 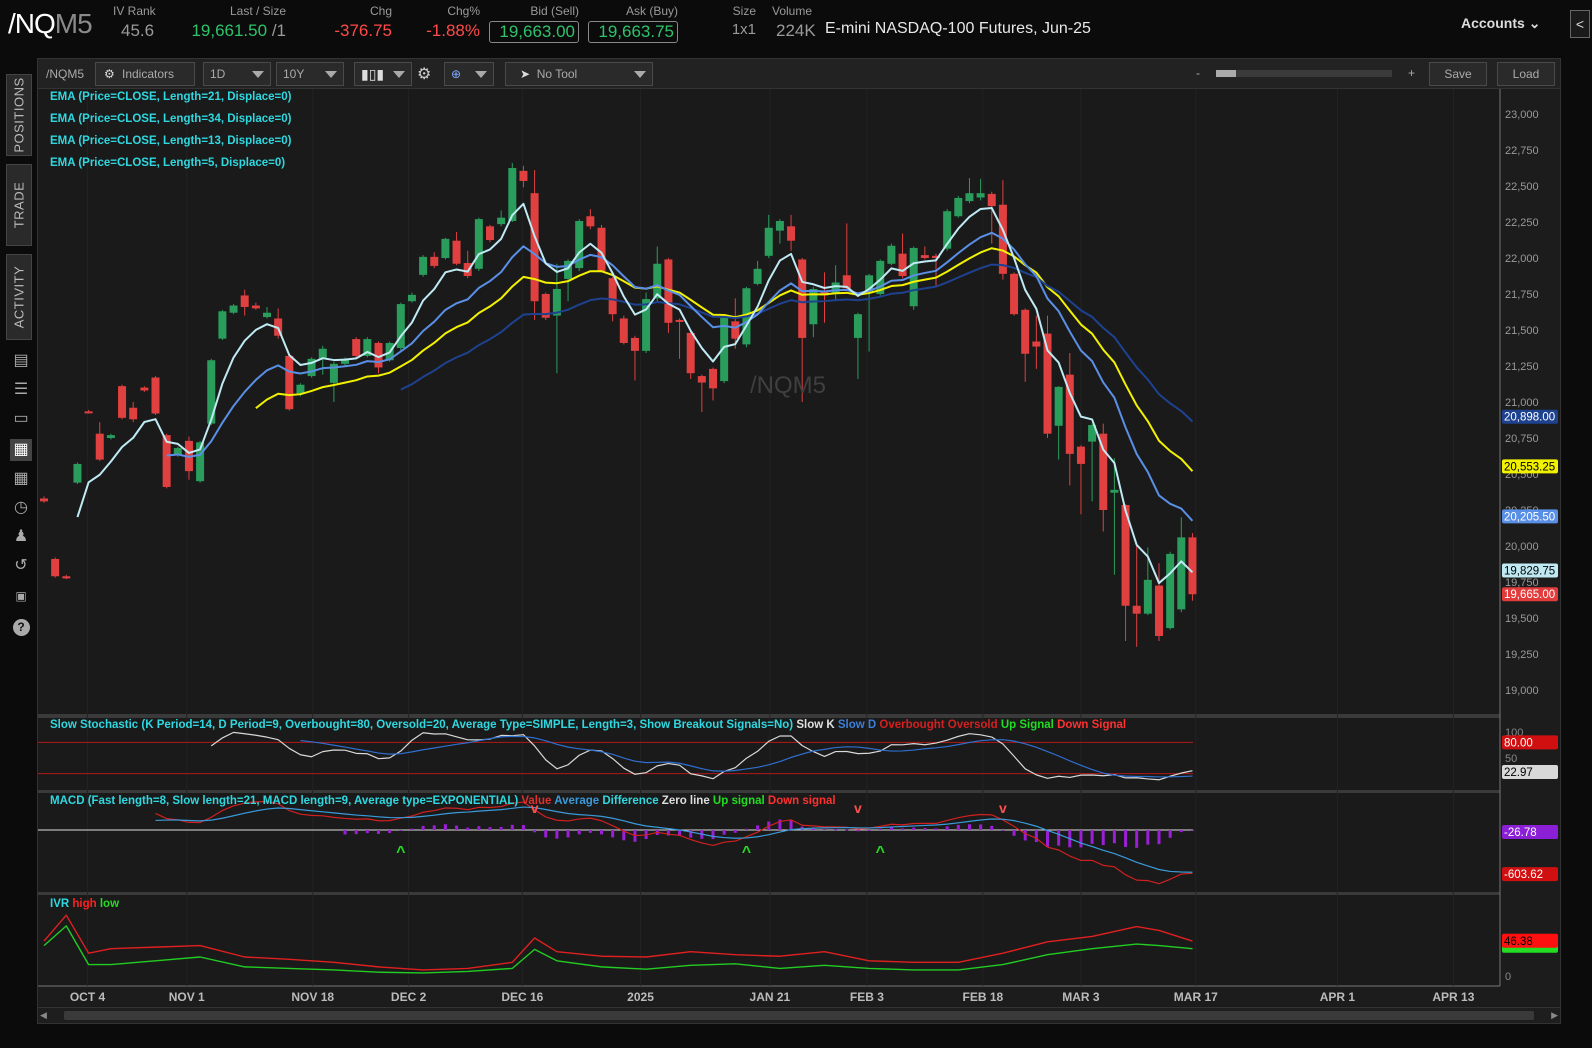 I want to click on scroll-left-icon: ◀, so click(x=43, y=1015).